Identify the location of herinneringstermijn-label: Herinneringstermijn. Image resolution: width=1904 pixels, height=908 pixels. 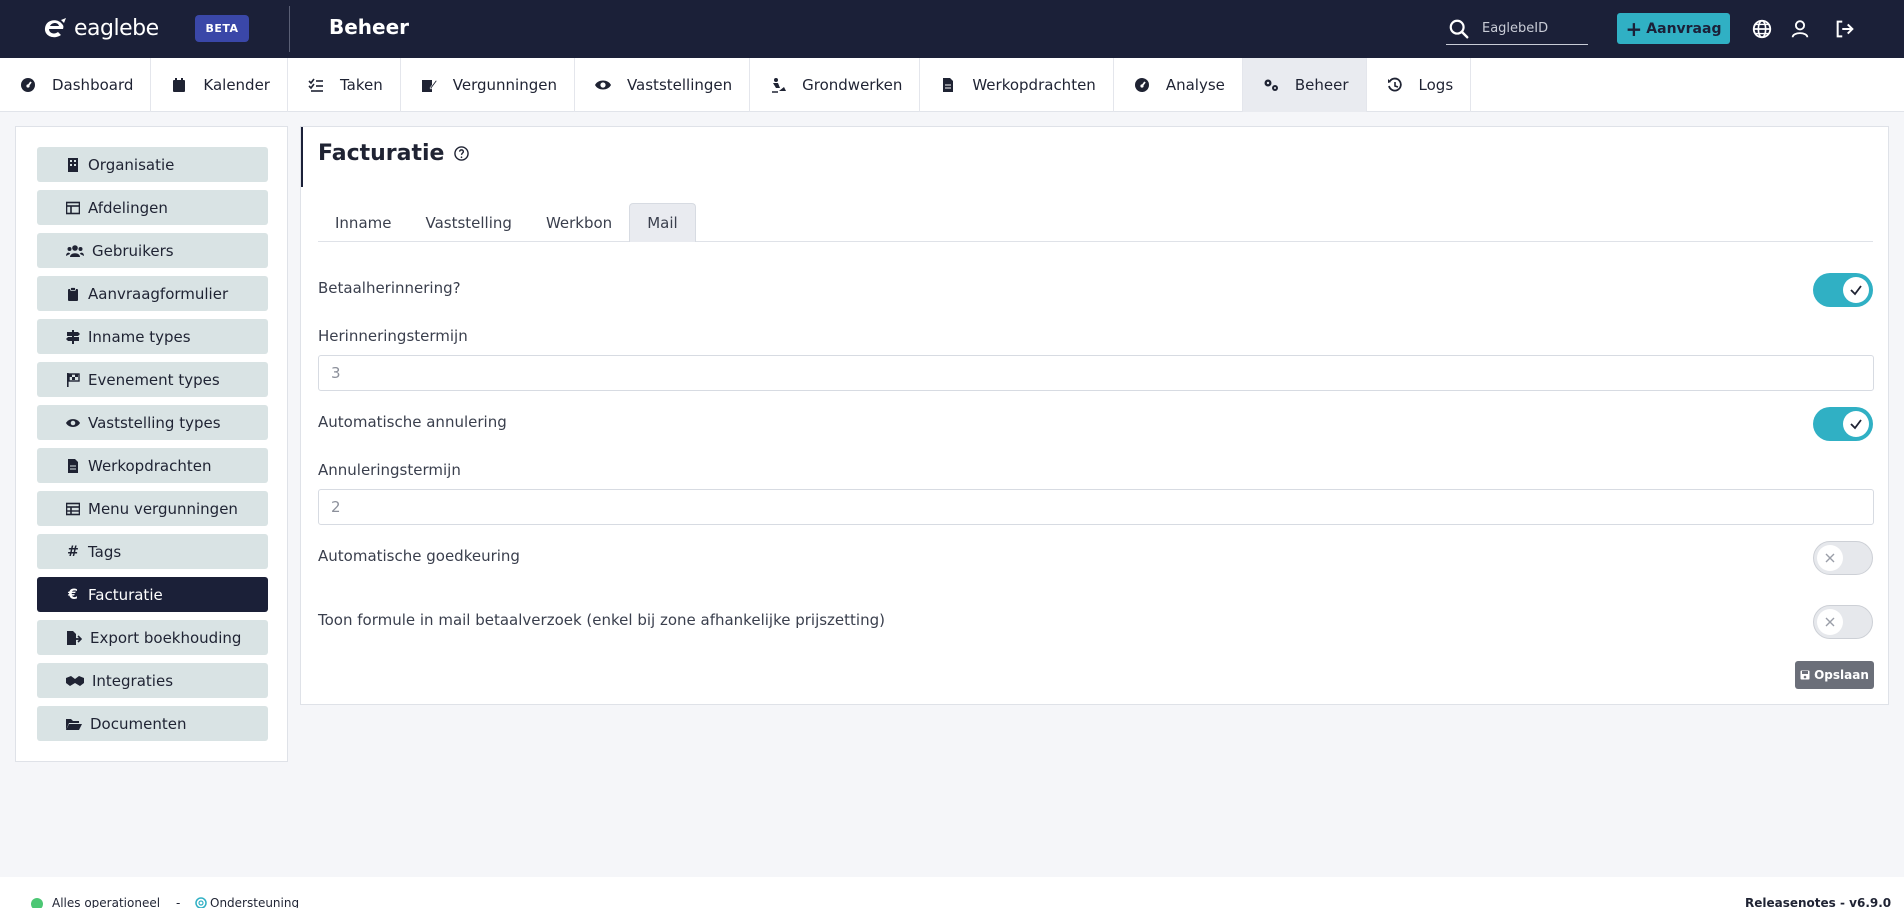
(393, 336).